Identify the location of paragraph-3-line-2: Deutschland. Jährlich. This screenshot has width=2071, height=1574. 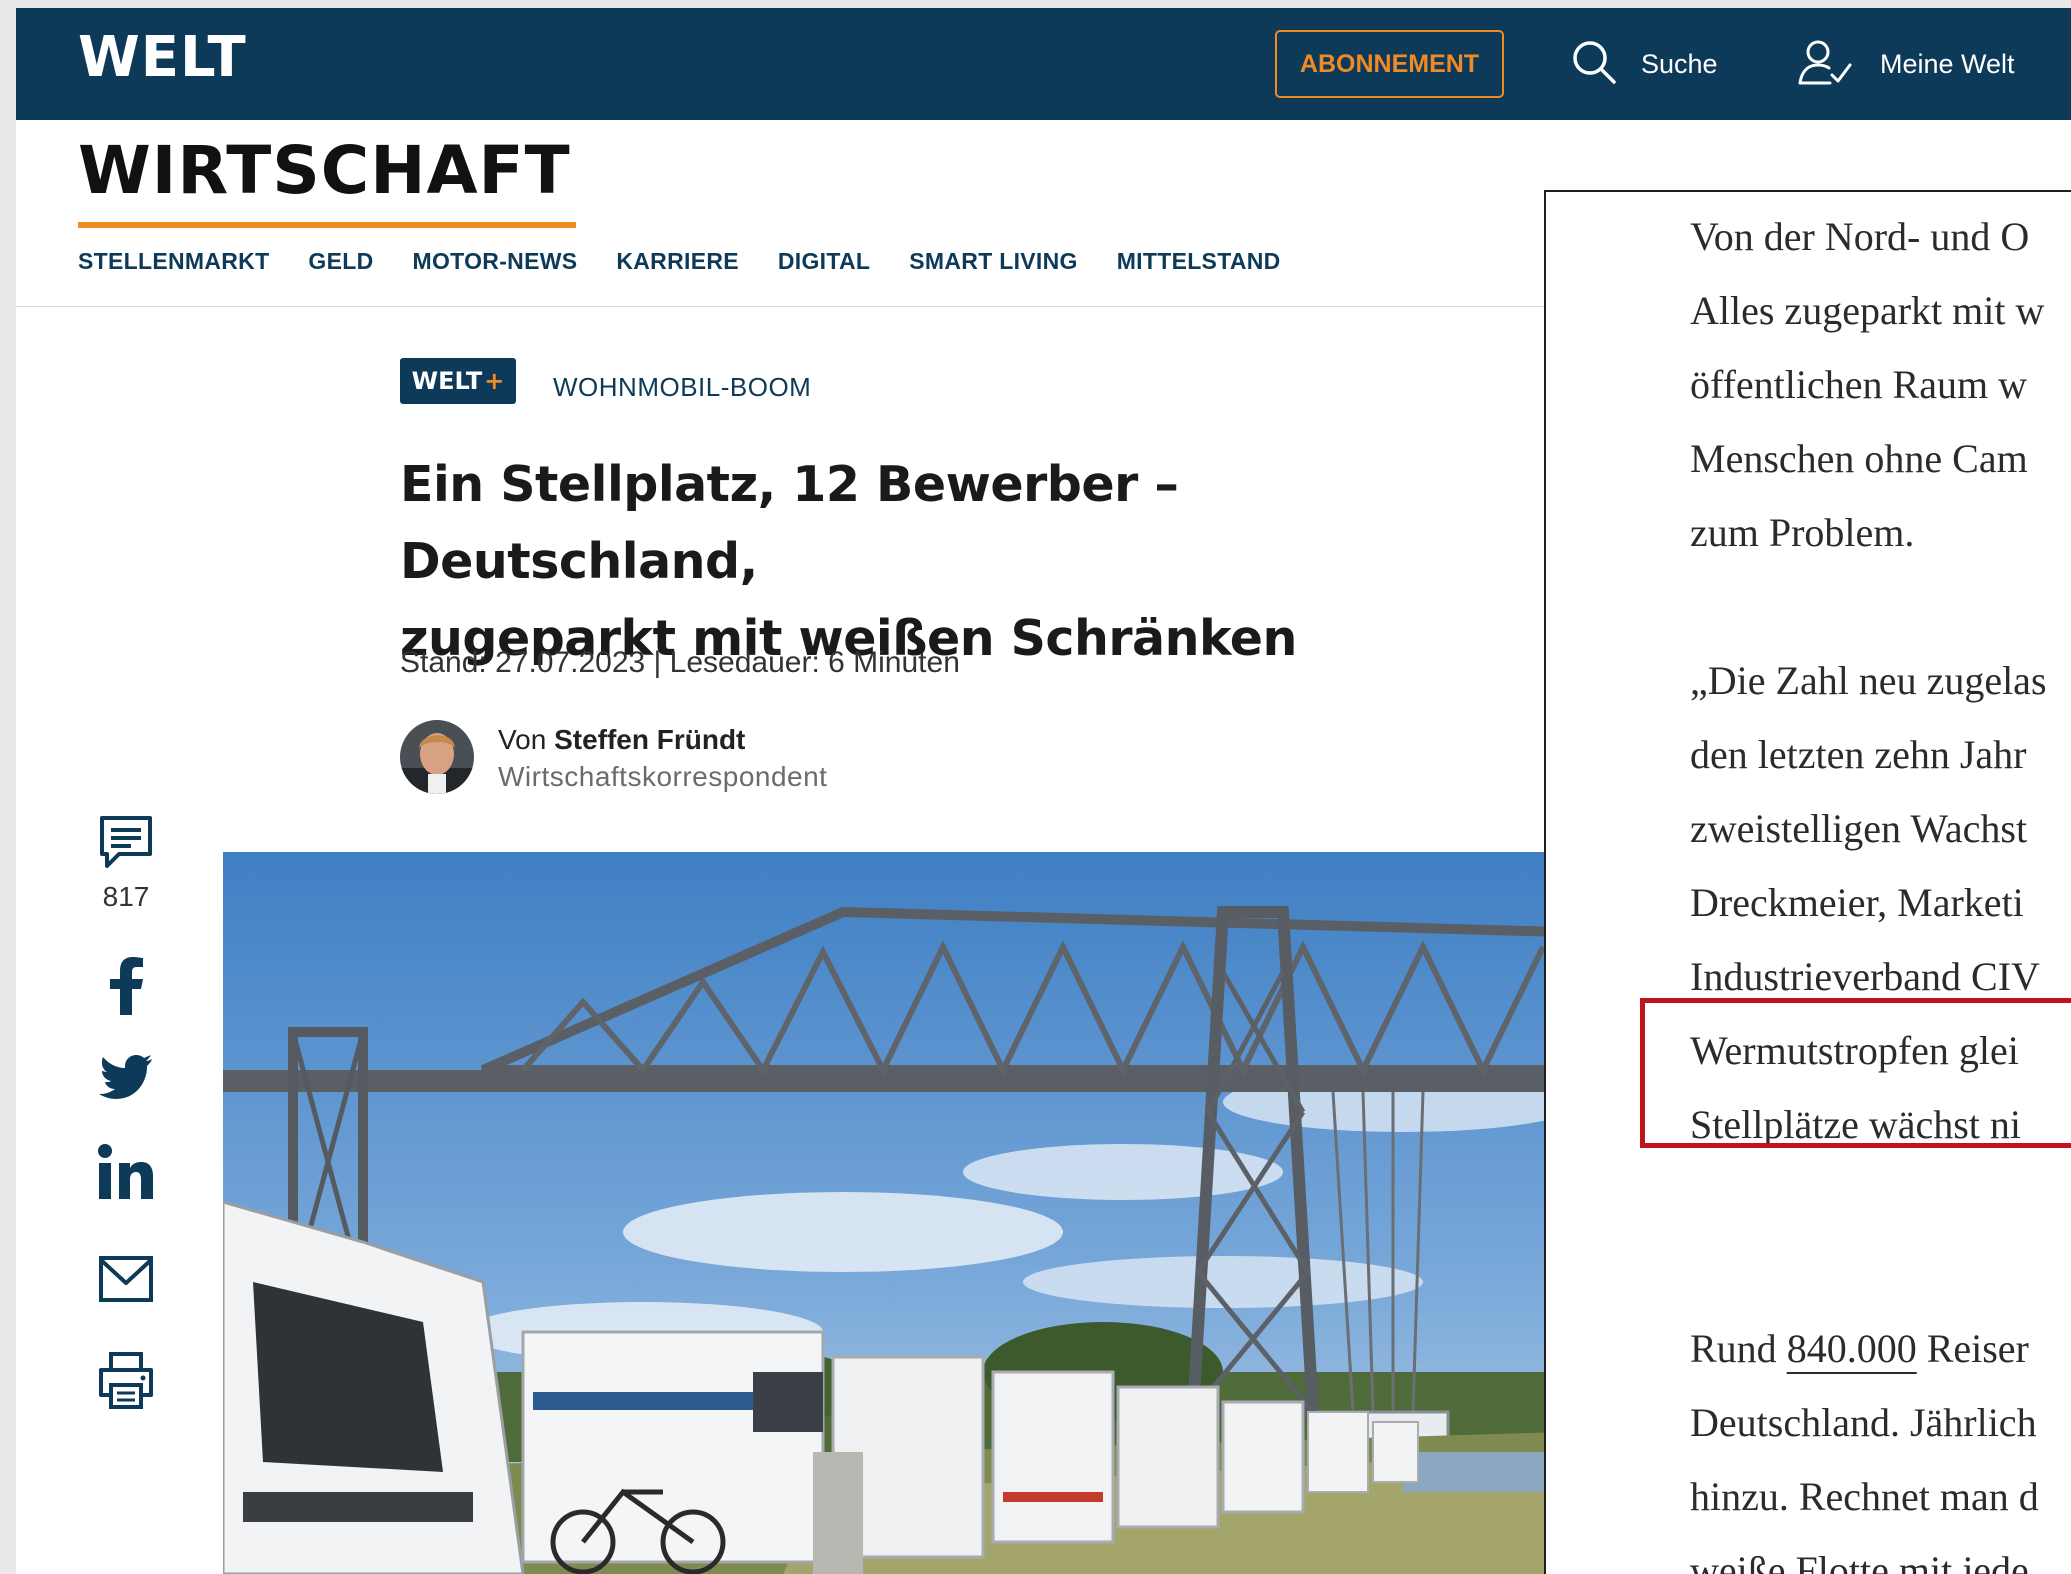
(1863, 1422).